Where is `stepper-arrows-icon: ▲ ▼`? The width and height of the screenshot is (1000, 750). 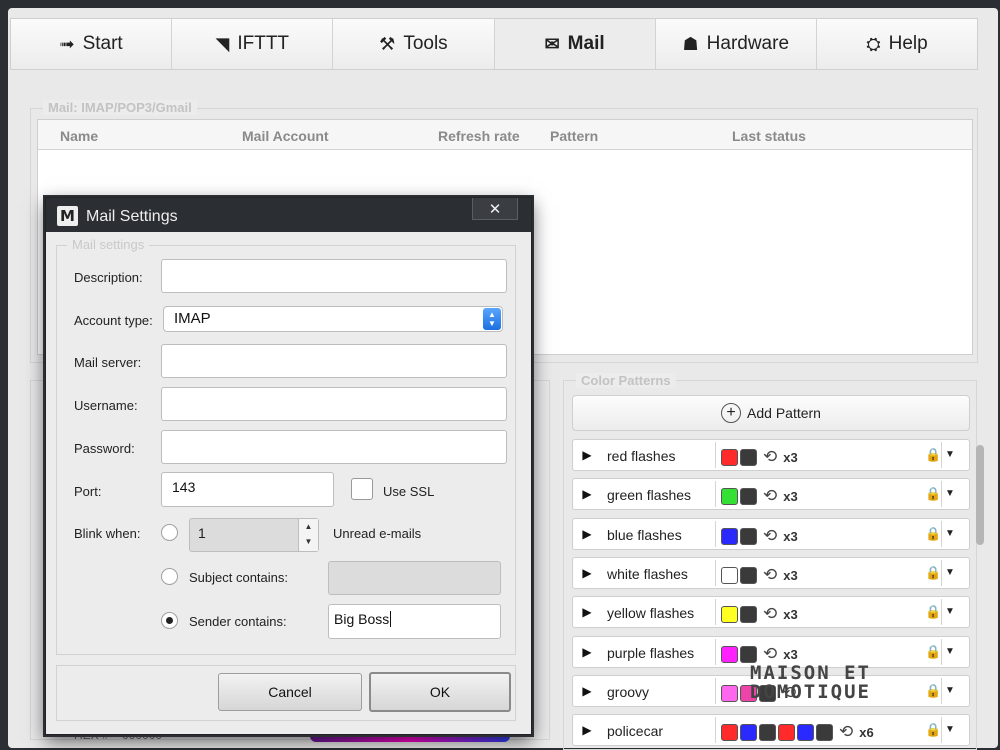
stepper-arrows-icon: ▲ ▼ is located at coordinates (308, 535).